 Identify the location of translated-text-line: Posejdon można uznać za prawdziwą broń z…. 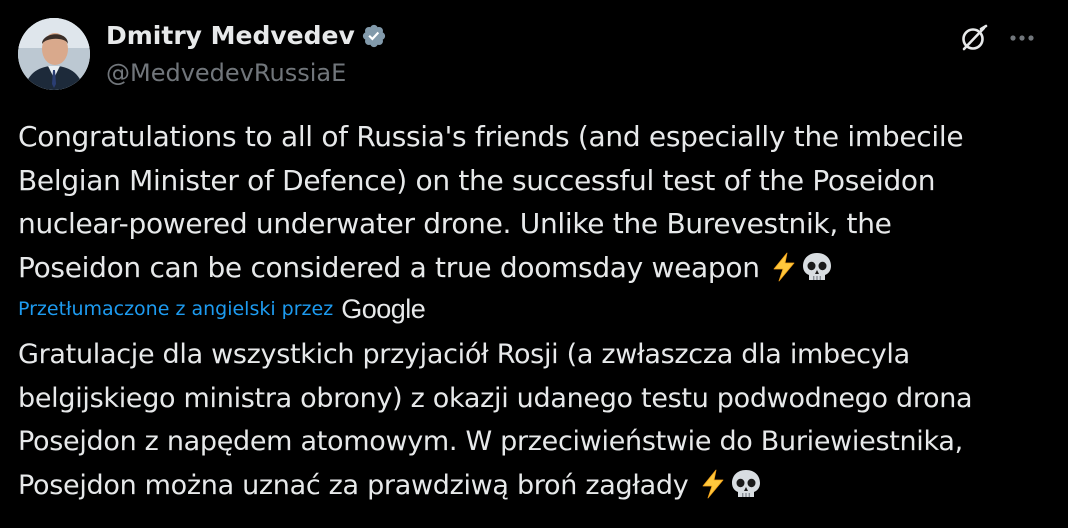
(538, 486).